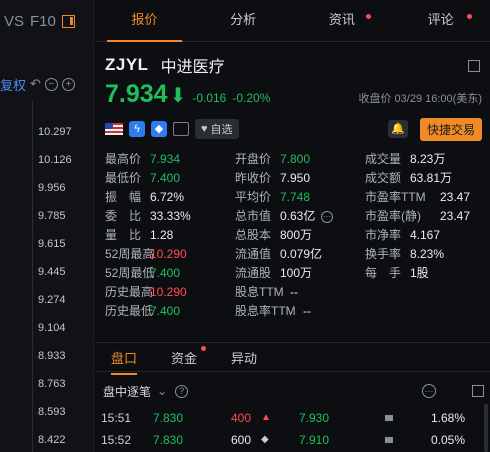 The image size is (490, 452). I want to click on stat-label: 委 比, so click(123, 216).